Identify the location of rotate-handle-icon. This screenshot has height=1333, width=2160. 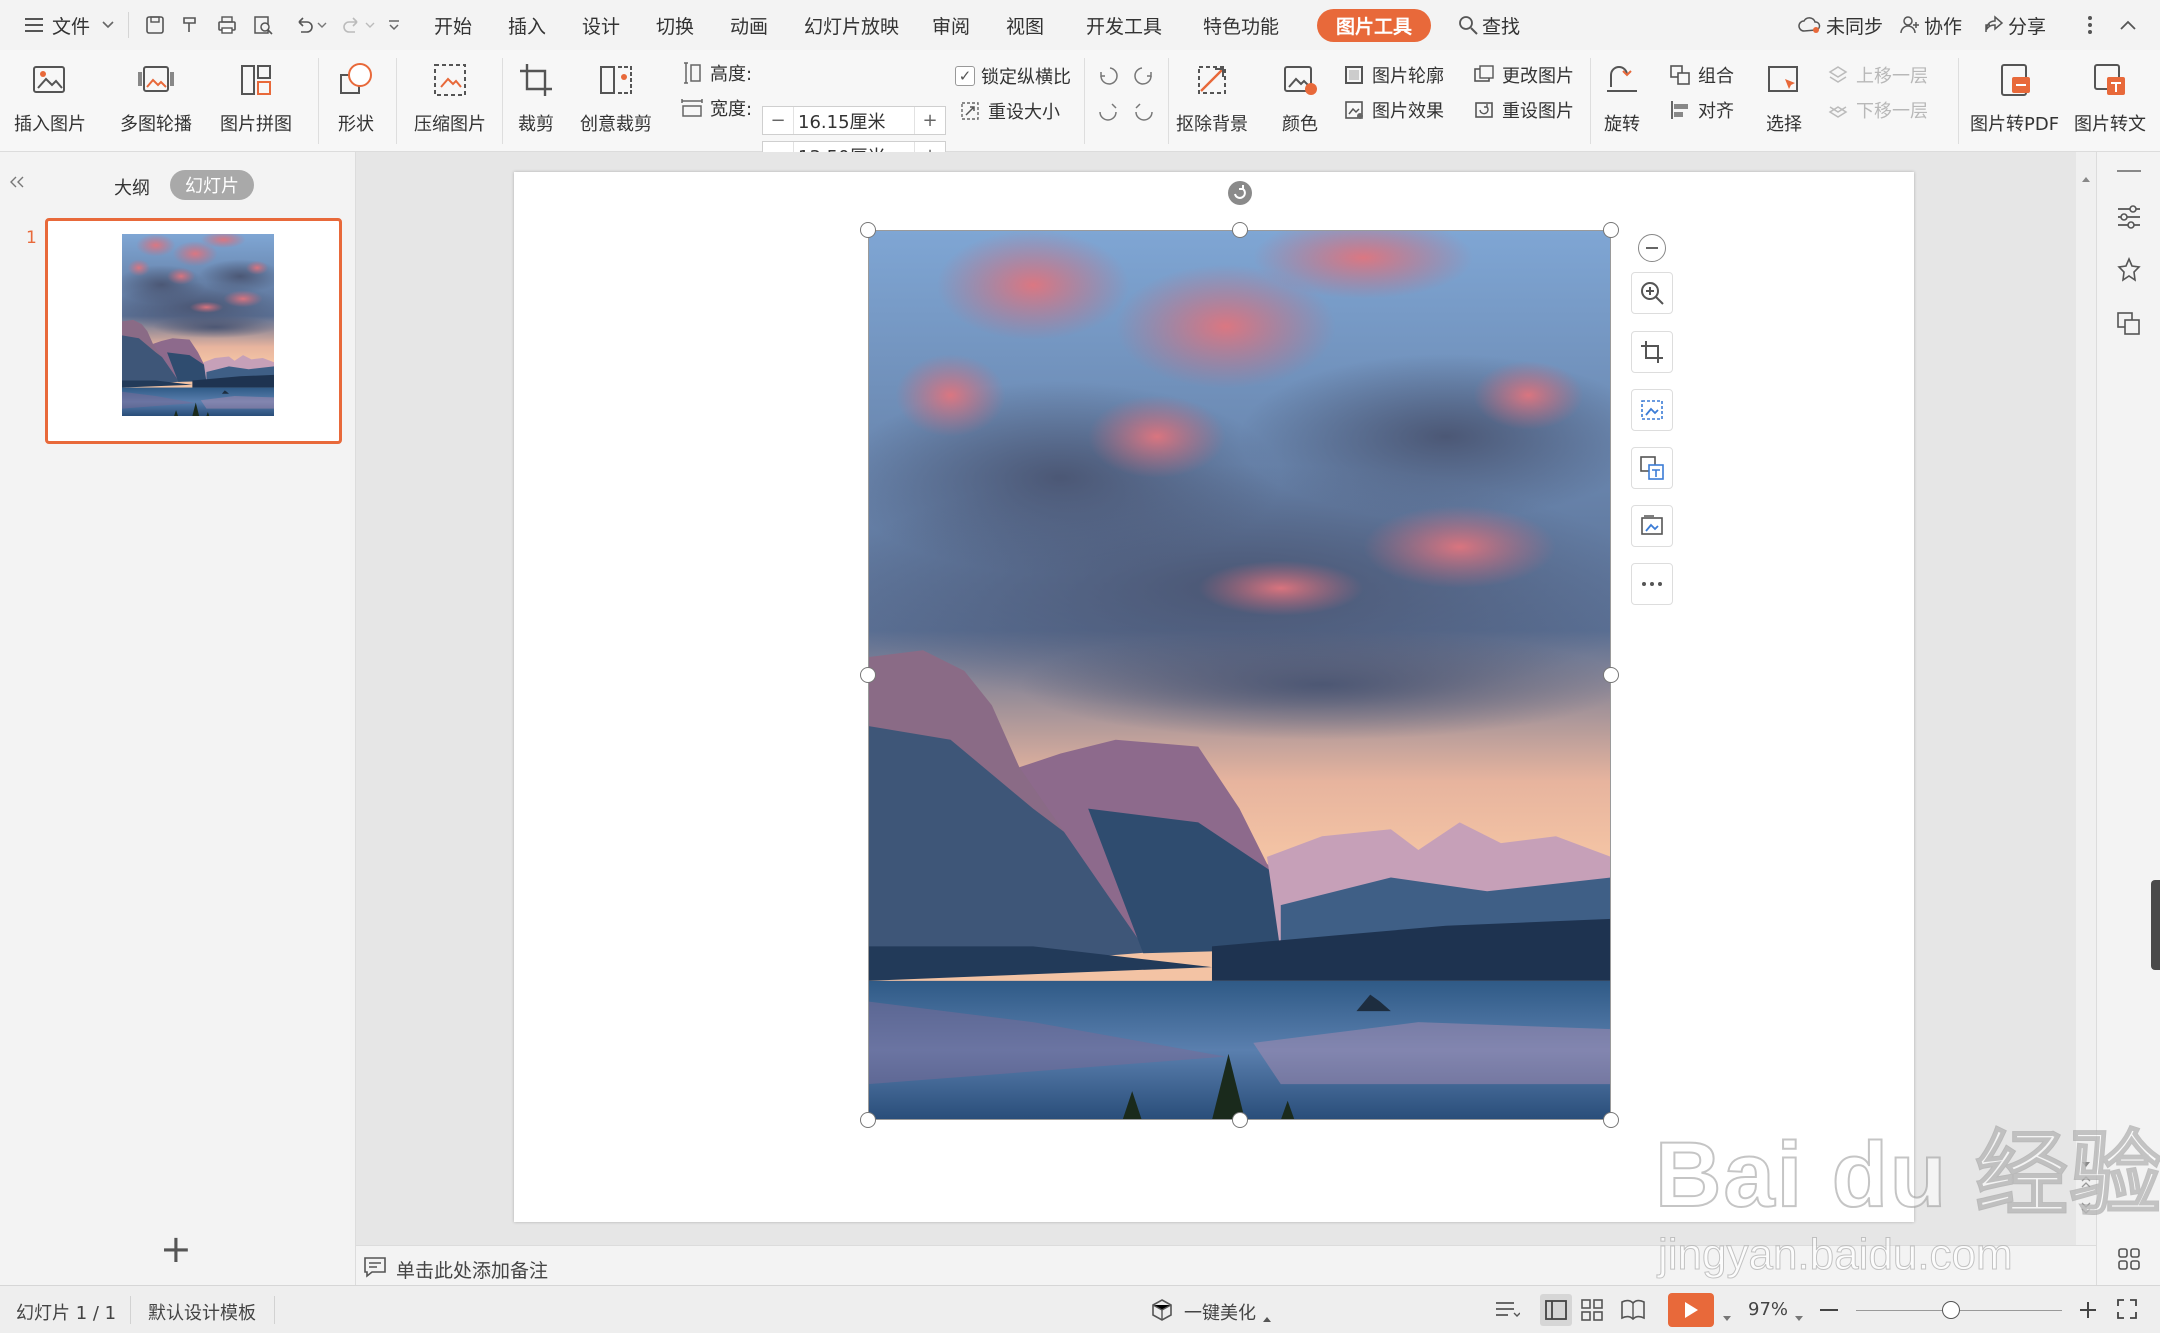
(1240, 193).